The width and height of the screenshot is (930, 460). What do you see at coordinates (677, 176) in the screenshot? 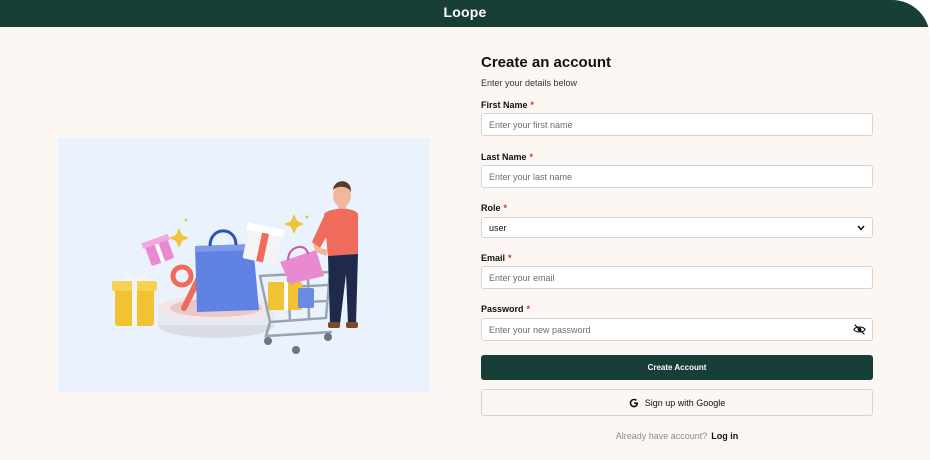
I see `last-name-input` at bounding box center [677, 176].